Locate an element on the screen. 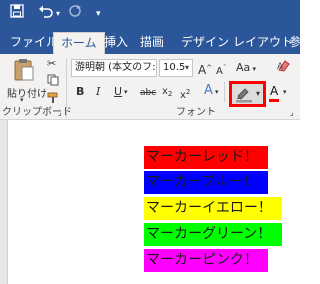 This screenshot has height=284, width=320. tab-draw: 描画 is located at coordinates (152, 43).